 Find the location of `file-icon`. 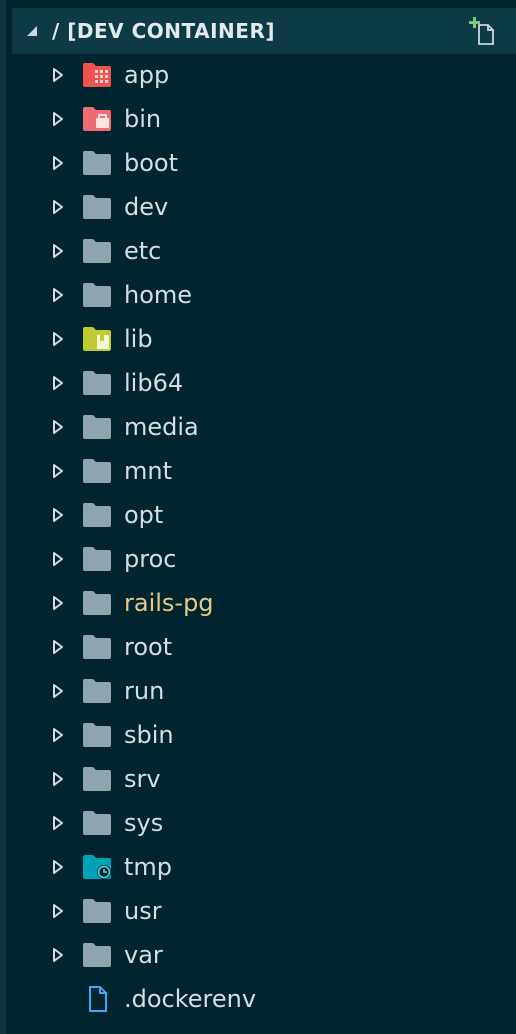

file-icon is located at coordinates (97, 999).